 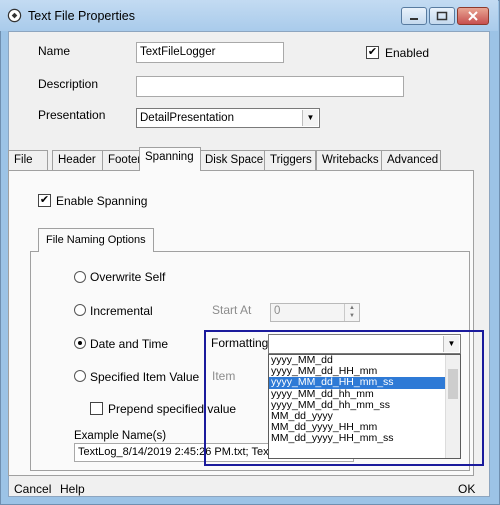 I want to click on minimize-icon, so click(x=414, y=19).